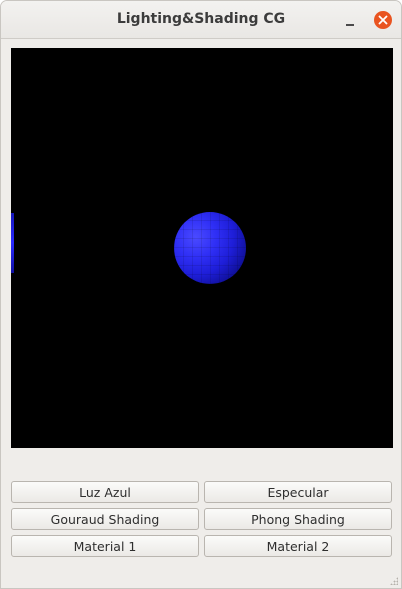 The image size is (402, 589). What do you see at coordinates (350, 21) in the screenshot?
I see `minimize-button` at bounding box center [350, 21].